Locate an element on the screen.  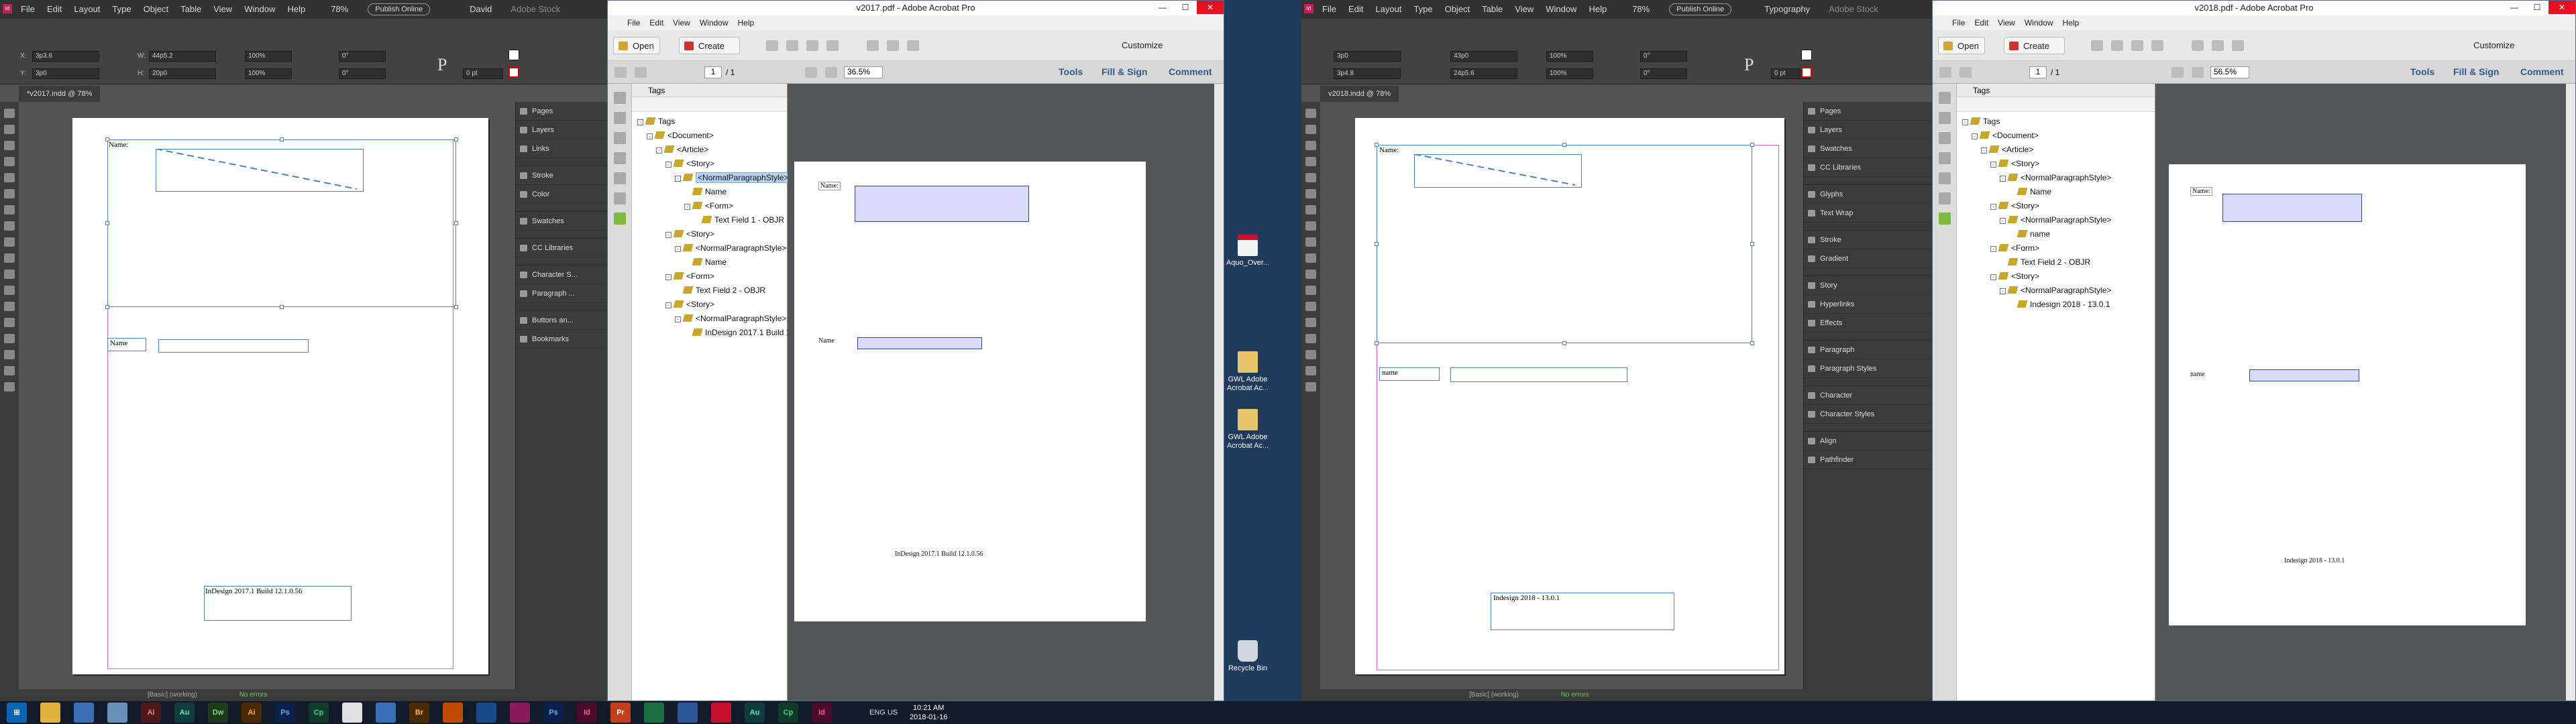
indesign-taskbar-icon-2: Id is located at coordinates (822, 713).